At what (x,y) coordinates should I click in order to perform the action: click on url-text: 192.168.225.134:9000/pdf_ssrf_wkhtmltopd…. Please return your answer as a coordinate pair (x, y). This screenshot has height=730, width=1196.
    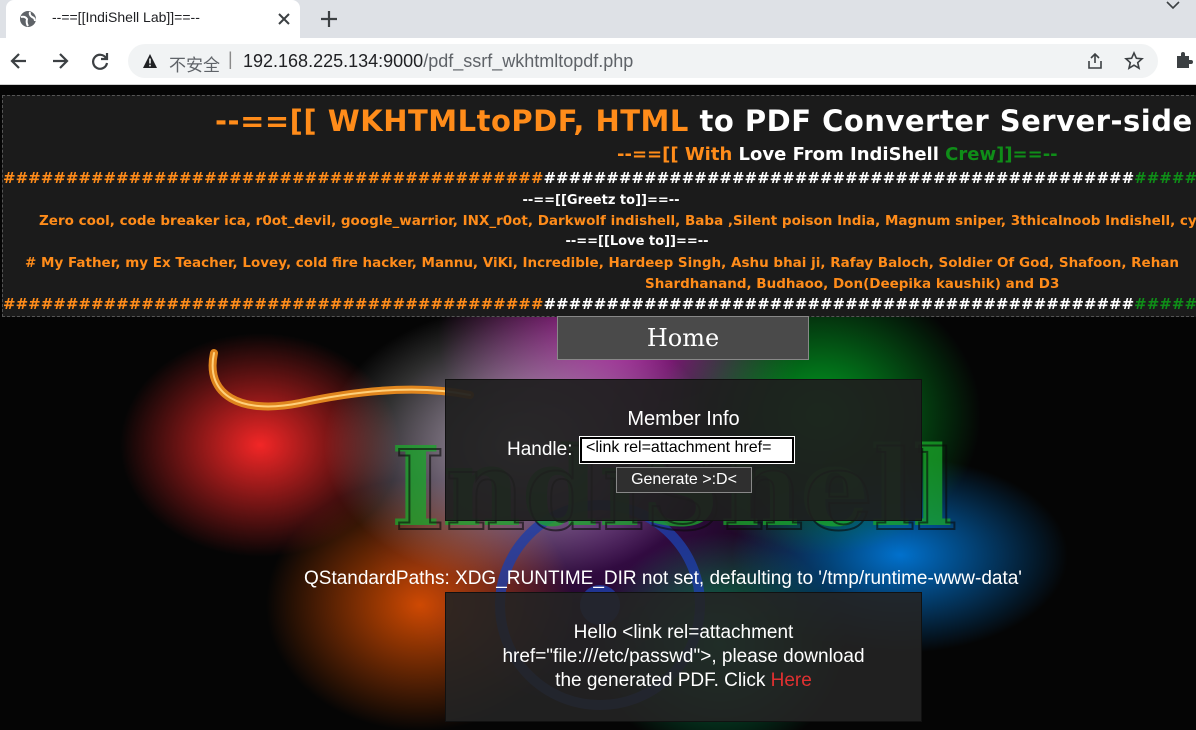
    Looking at the image, I should click on (438, 61).